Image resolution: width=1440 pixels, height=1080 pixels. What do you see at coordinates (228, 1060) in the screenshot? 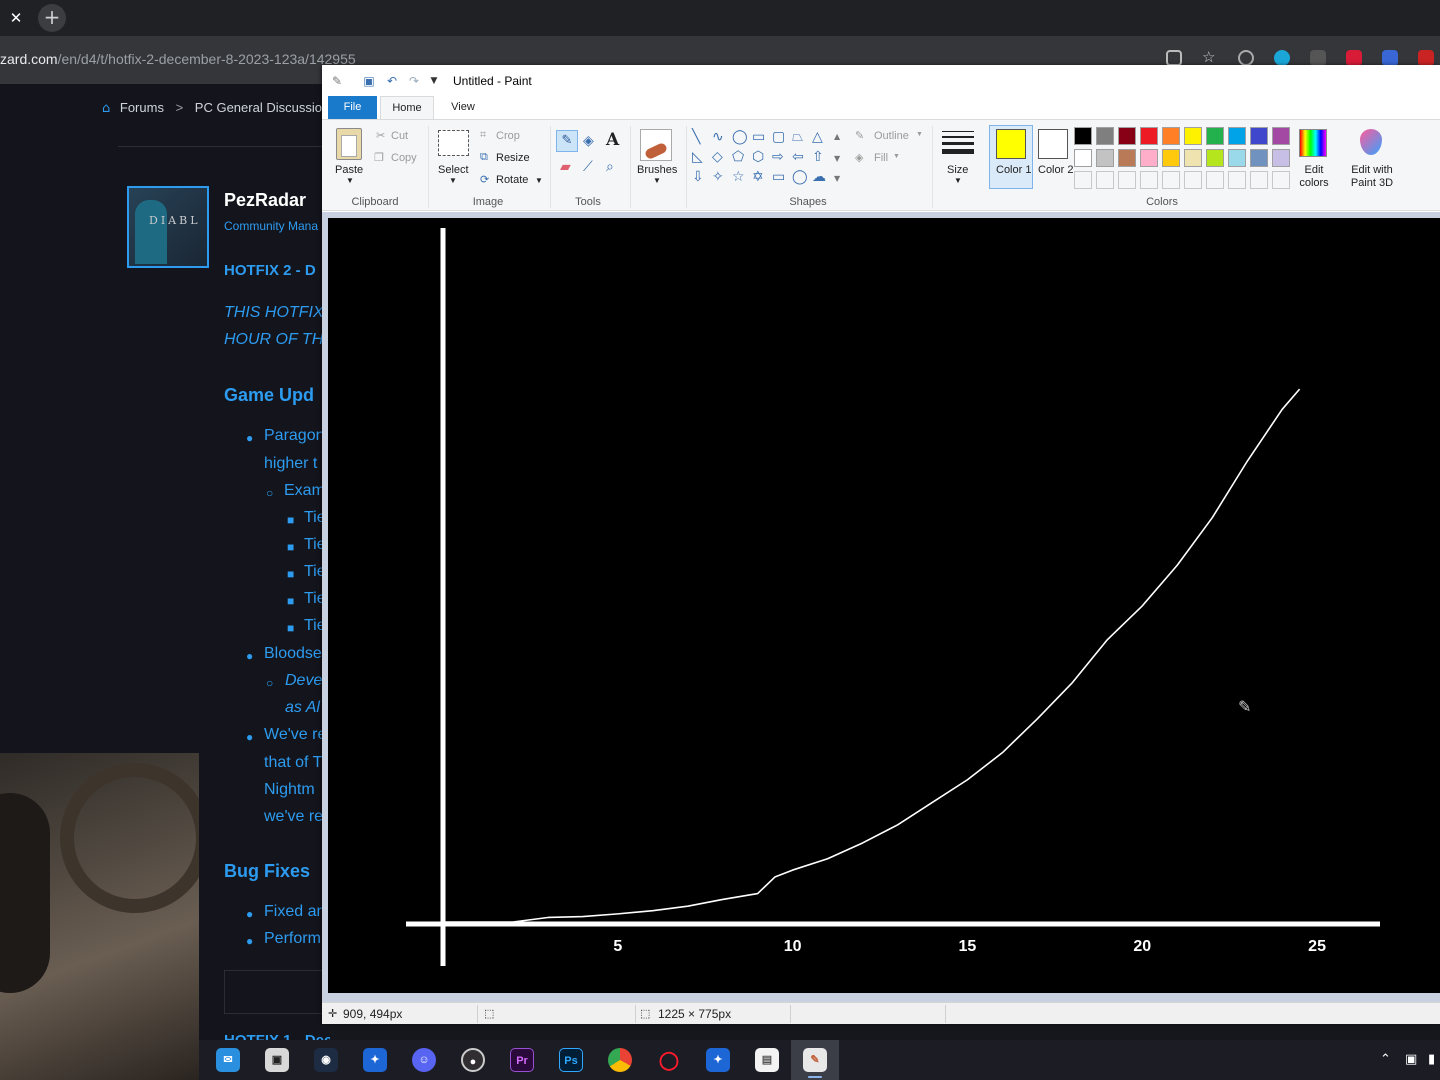
I see `mail-icon: ✉` at bounding box center [228, 1060].